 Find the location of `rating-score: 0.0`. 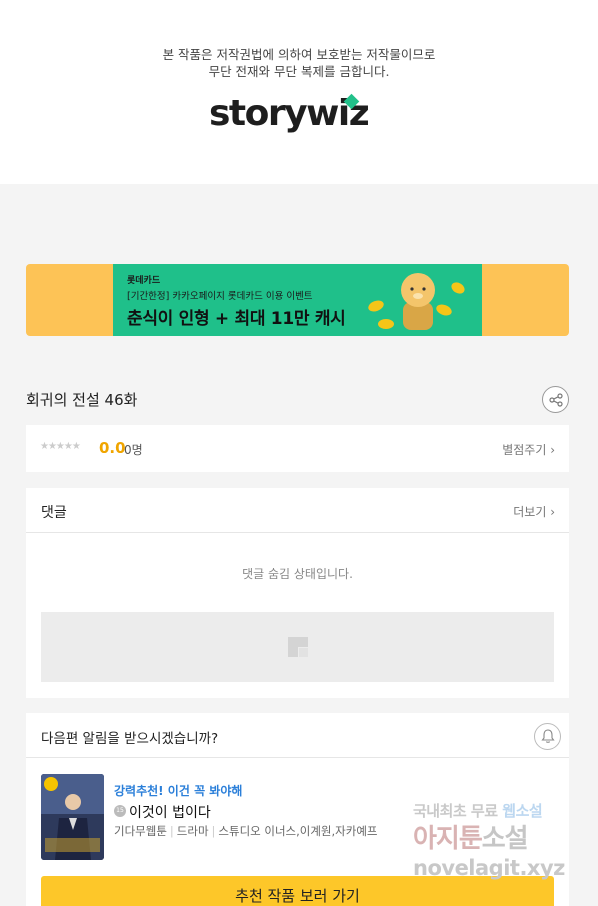

rating-score: 0.0 is located at coordinates (112, 448).